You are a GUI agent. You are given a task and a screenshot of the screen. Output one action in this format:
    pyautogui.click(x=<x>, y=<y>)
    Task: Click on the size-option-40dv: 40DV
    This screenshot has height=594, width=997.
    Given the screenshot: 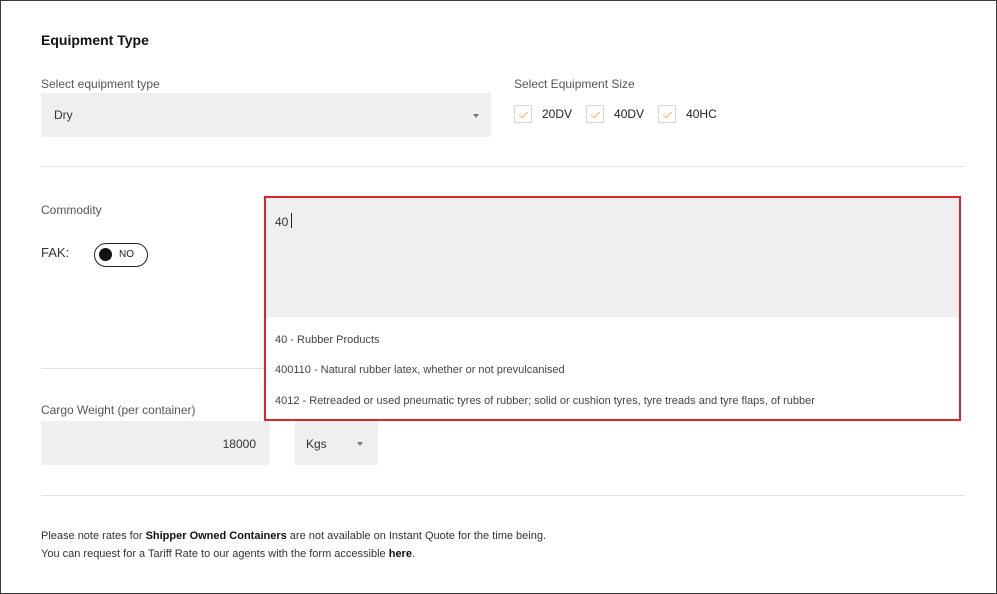 What is the action you would take?
    pyautogui.click(x=615, y=114)
    